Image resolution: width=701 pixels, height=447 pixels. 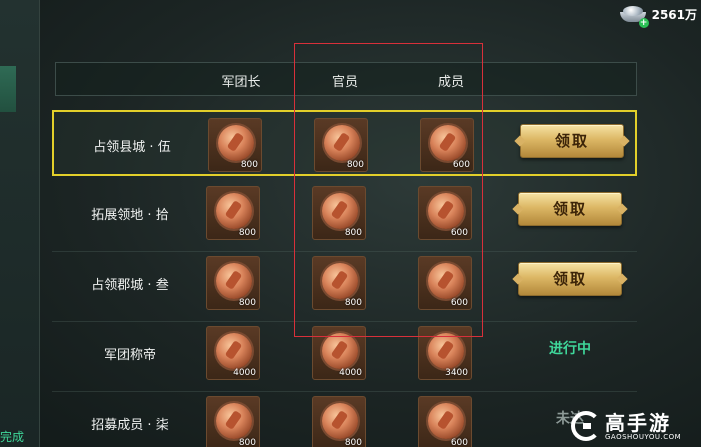 I want to click on task-row: 军团称帝 4000 4000 3400 进行中, so click(x=344, y=356).